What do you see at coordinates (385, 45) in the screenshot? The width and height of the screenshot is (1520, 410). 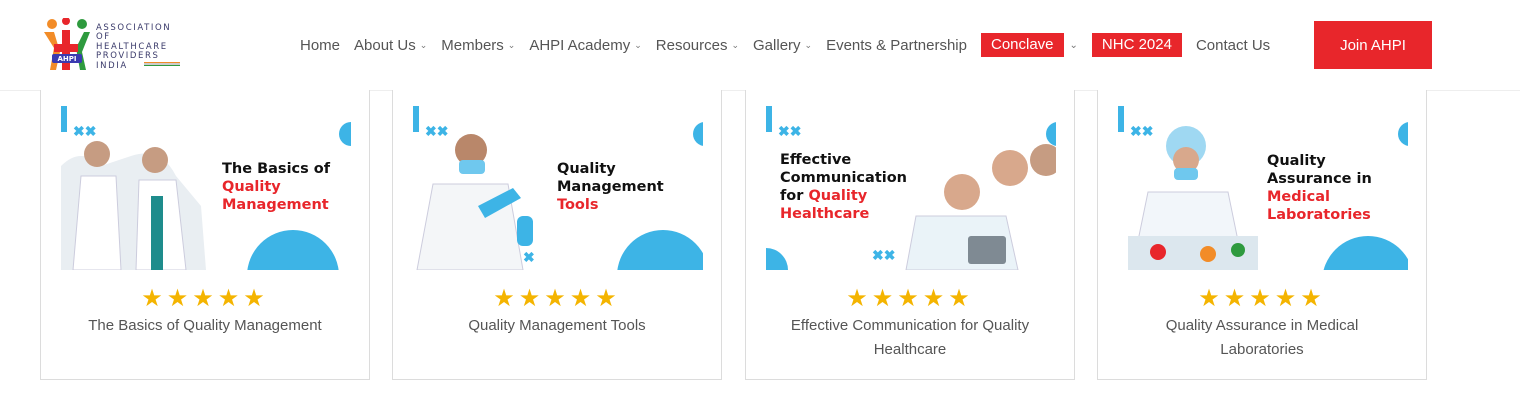 I see `nav-about-us-label: About Us` at bounding box center [385, 45].